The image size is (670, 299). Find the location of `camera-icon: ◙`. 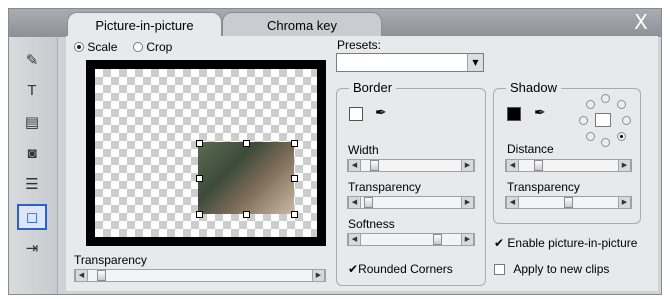

camera-icon: ◙ is located at coordinates (32, 153).